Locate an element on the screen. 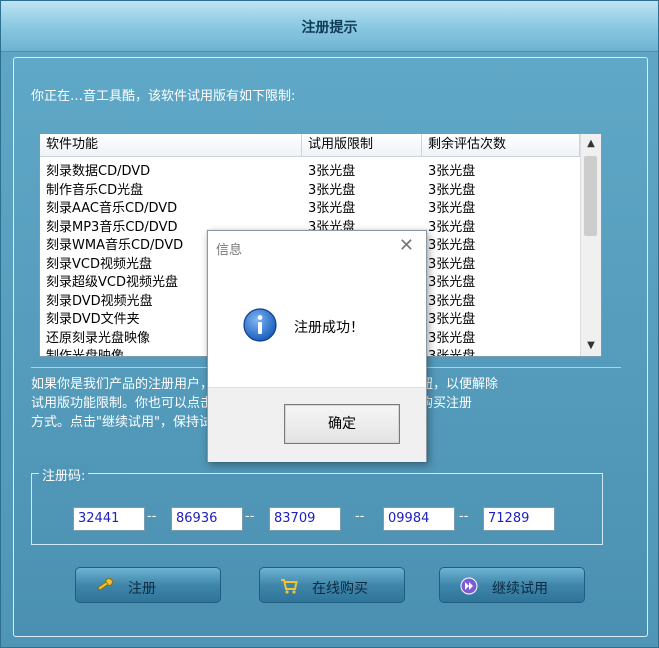  column-header-remaining: 剩余评估次数 is located at coordinates (501, 145).